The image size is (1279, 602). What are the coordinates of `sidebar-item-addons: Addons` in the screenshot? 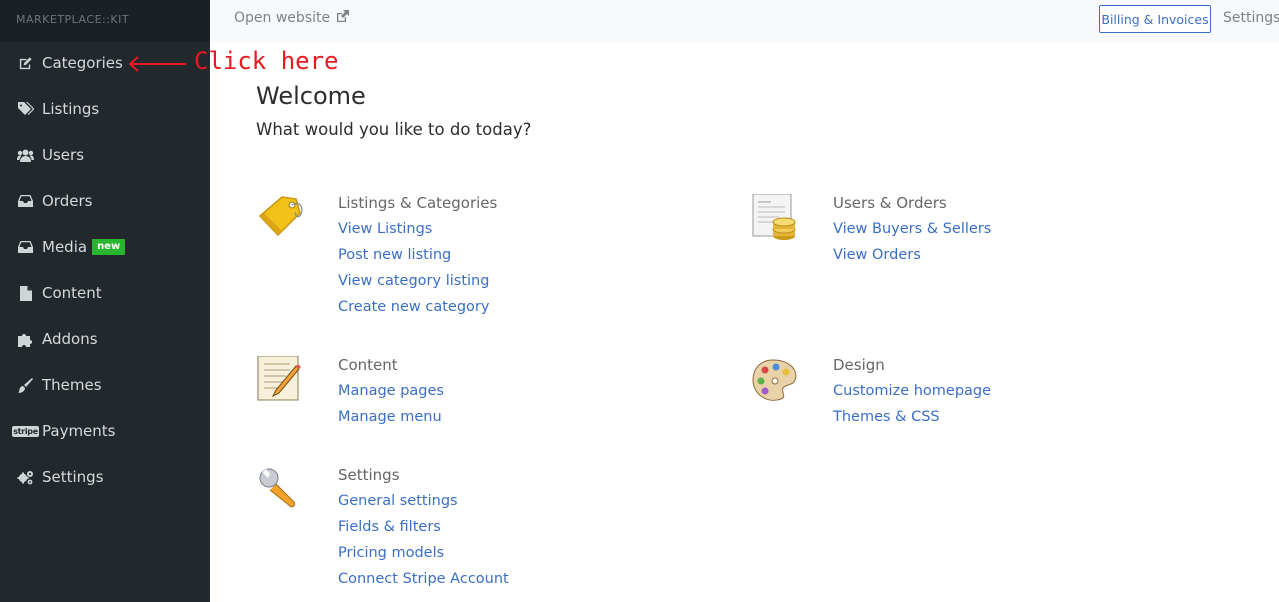 It's located at (105, 339).